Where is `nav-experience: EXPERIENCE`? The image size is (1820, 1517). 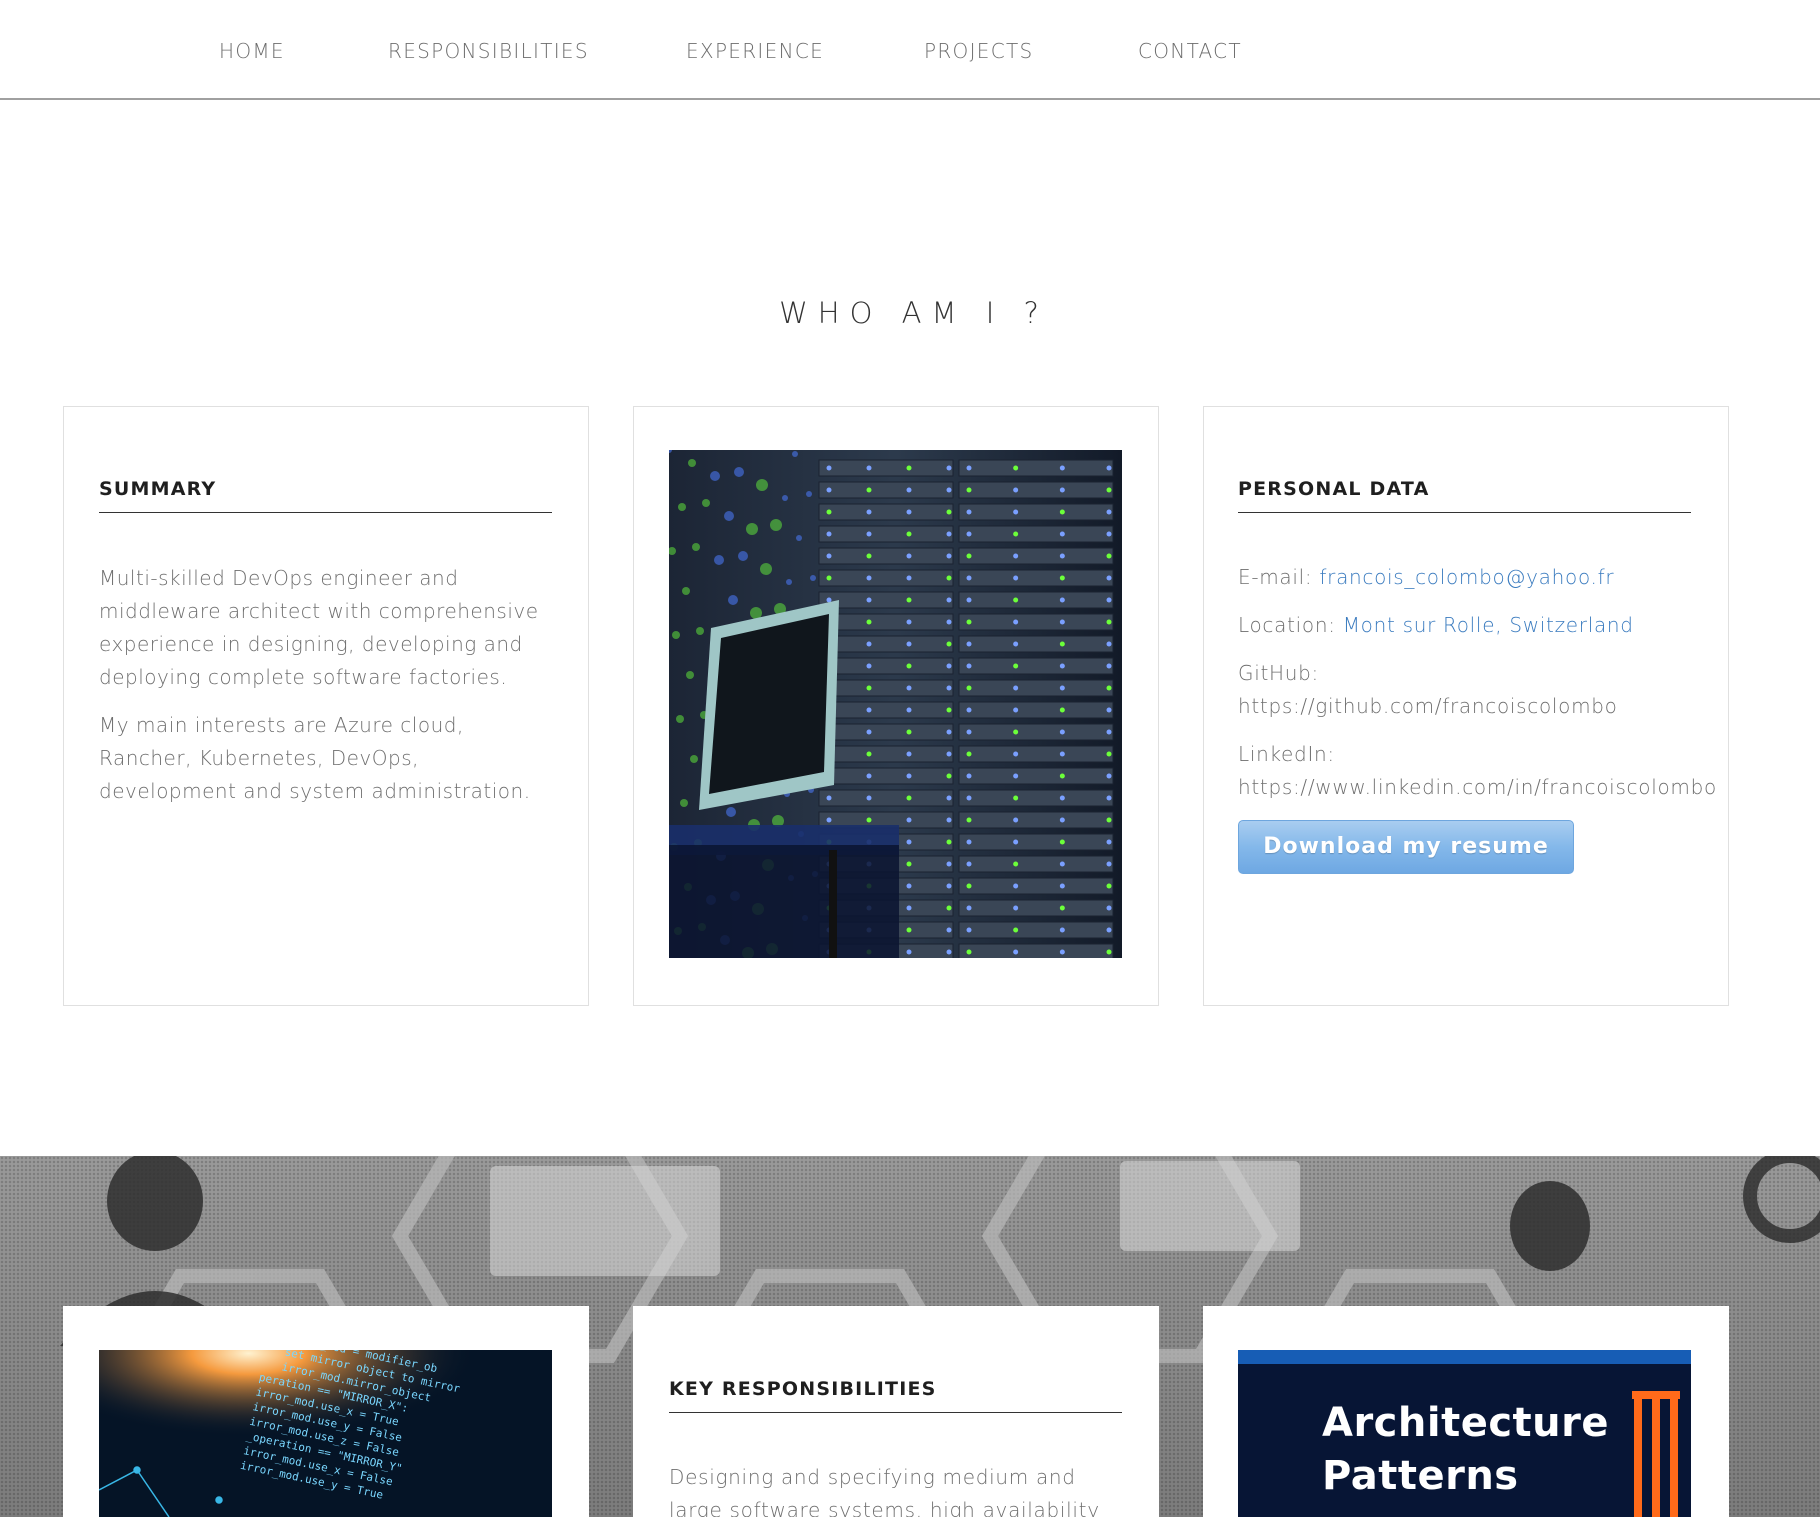 nav-experience: EXPERIENCE is located at coordinates (755, 51).